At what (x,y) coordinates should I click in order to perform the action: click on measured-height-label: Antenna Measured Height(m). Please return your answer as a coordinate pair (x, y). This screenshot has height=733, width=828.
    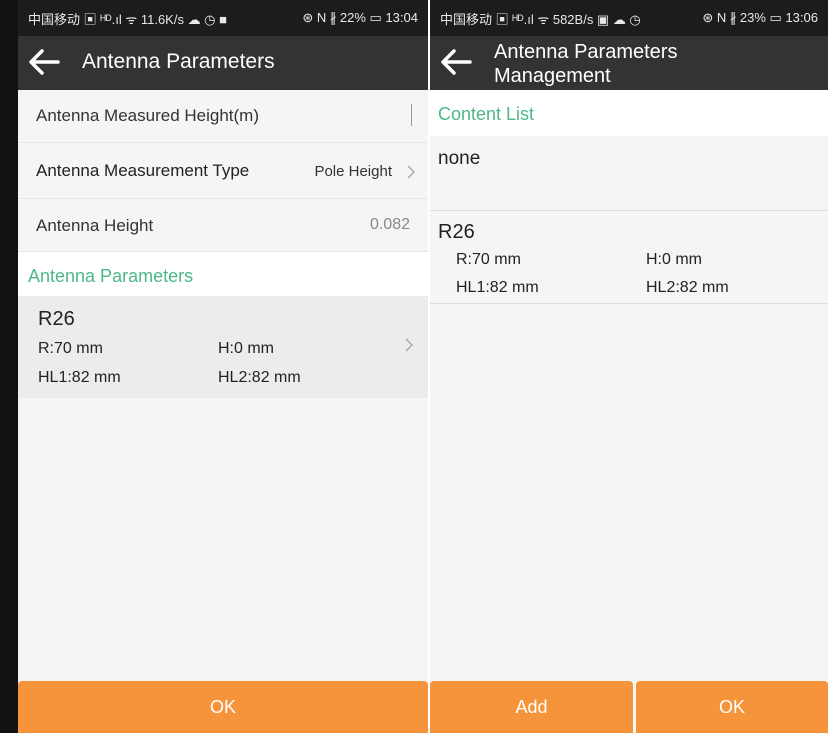
    Looking at the image, I should click on (148, 115).